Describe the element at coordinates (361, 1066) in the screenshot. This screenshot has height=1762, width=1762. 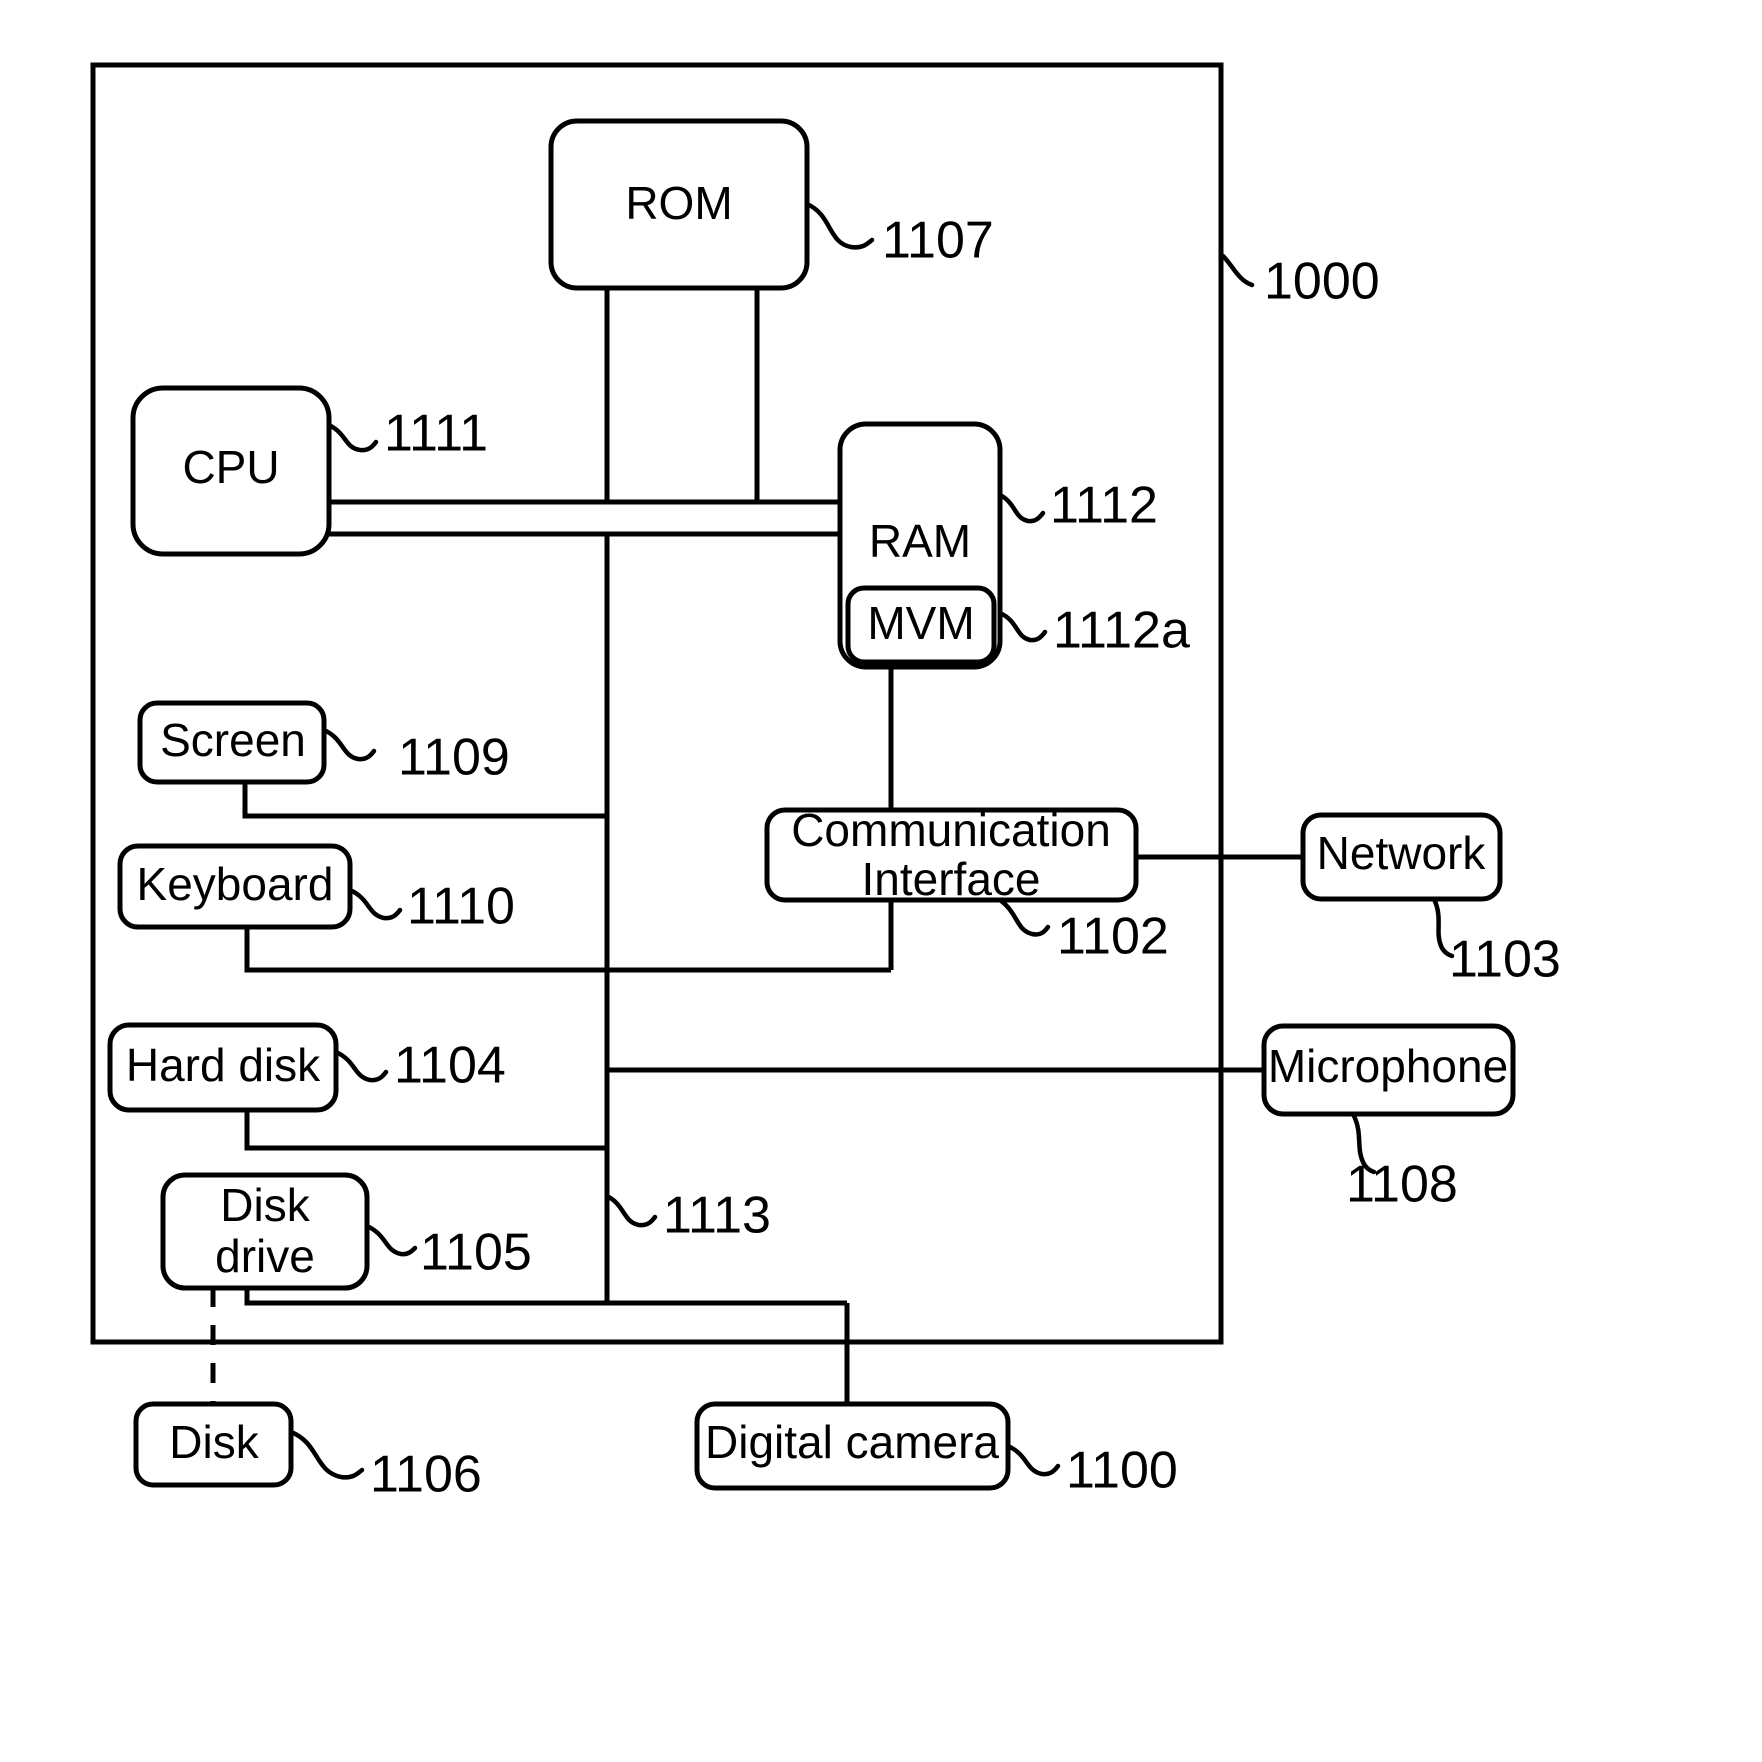
I see `leader-hard-disk` at that location.